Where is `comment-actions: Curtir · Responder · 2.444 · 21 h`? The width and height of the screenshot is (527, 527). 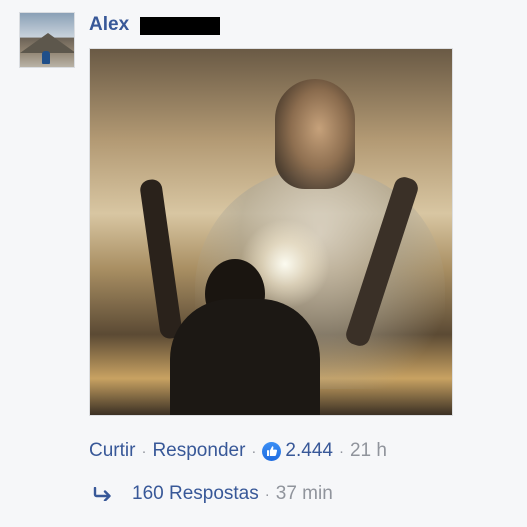
comment-actions: Curtir · Responder · 2.444 · 21 h is located at coordinates (238, 451).